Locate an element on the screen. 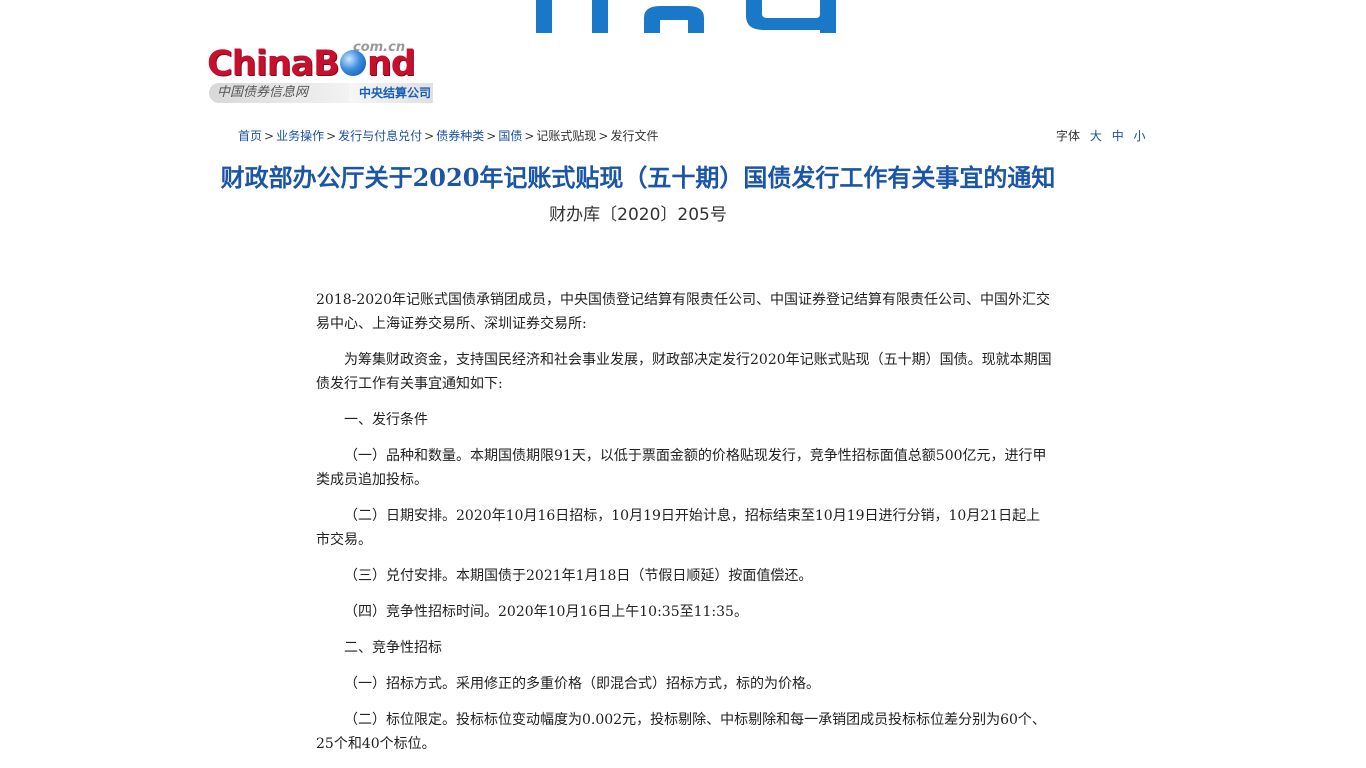 The height and width of the screenshot is (768, 1366). document-number: 财办库〔2020〕205号 is located at coordinates (638, 215).